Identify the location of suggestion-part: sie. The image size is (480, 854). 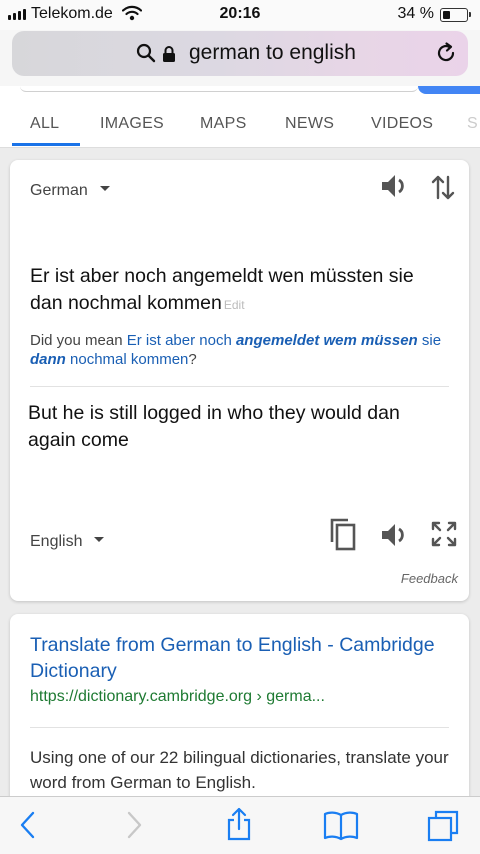
(431, 340).